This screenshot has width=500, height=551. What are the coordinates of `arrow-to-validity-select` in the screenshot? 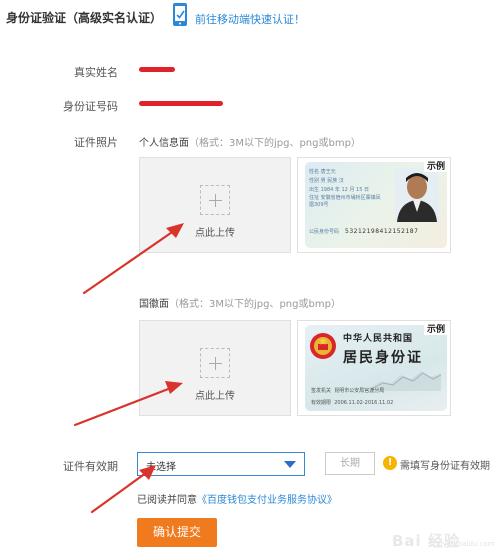 It's located at (121, 491).